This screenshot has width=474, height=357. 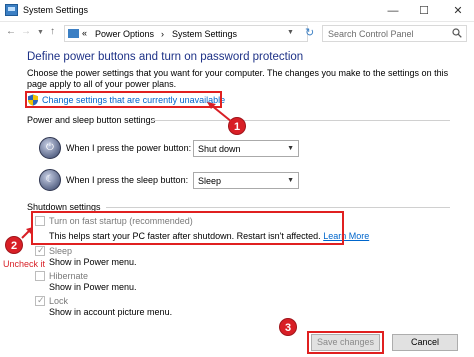 What do you see at coordinates (127, 180) in the screenshot?
I see `sleep-button-label: When I press the sleep button:` at bounding box center [127, 180].